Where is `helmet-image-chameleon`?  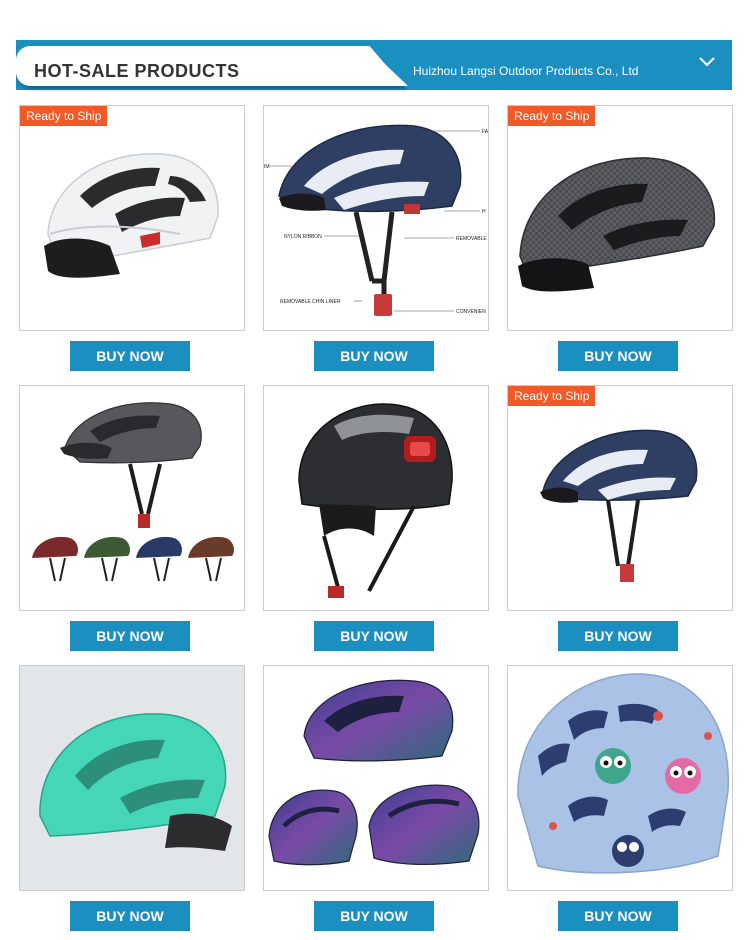 helmet-image-chameleon is located at coordinates (374, 772).